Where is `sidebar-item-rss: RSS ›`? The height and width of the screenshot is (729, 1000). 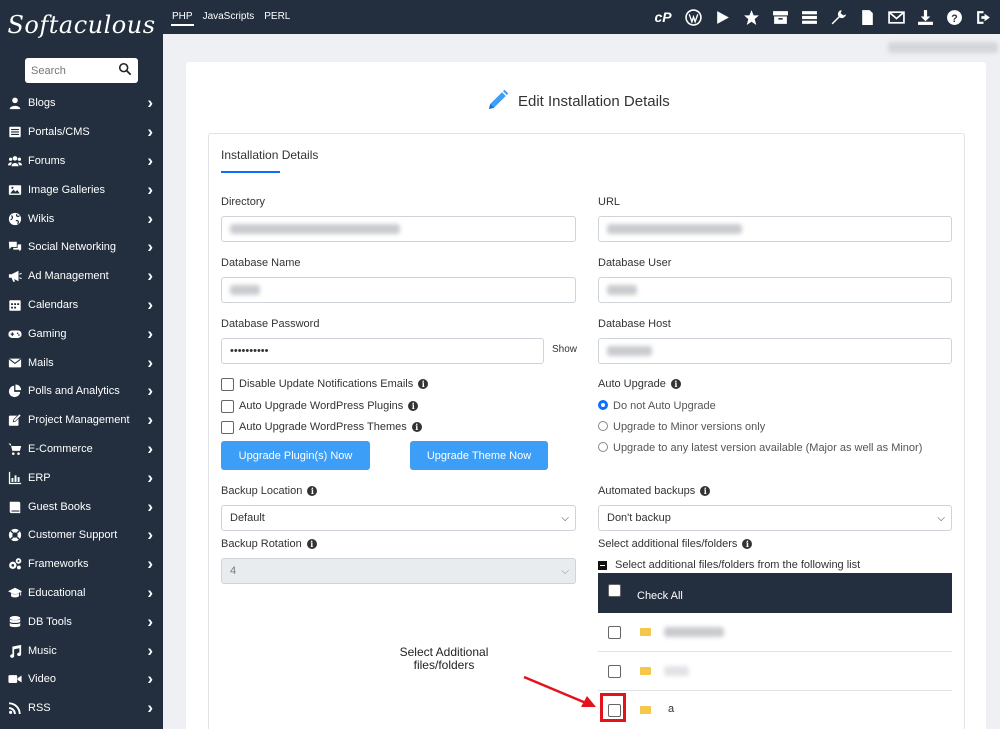
sidebar-item-rss: RSS › is located at coordinates (81, 708).